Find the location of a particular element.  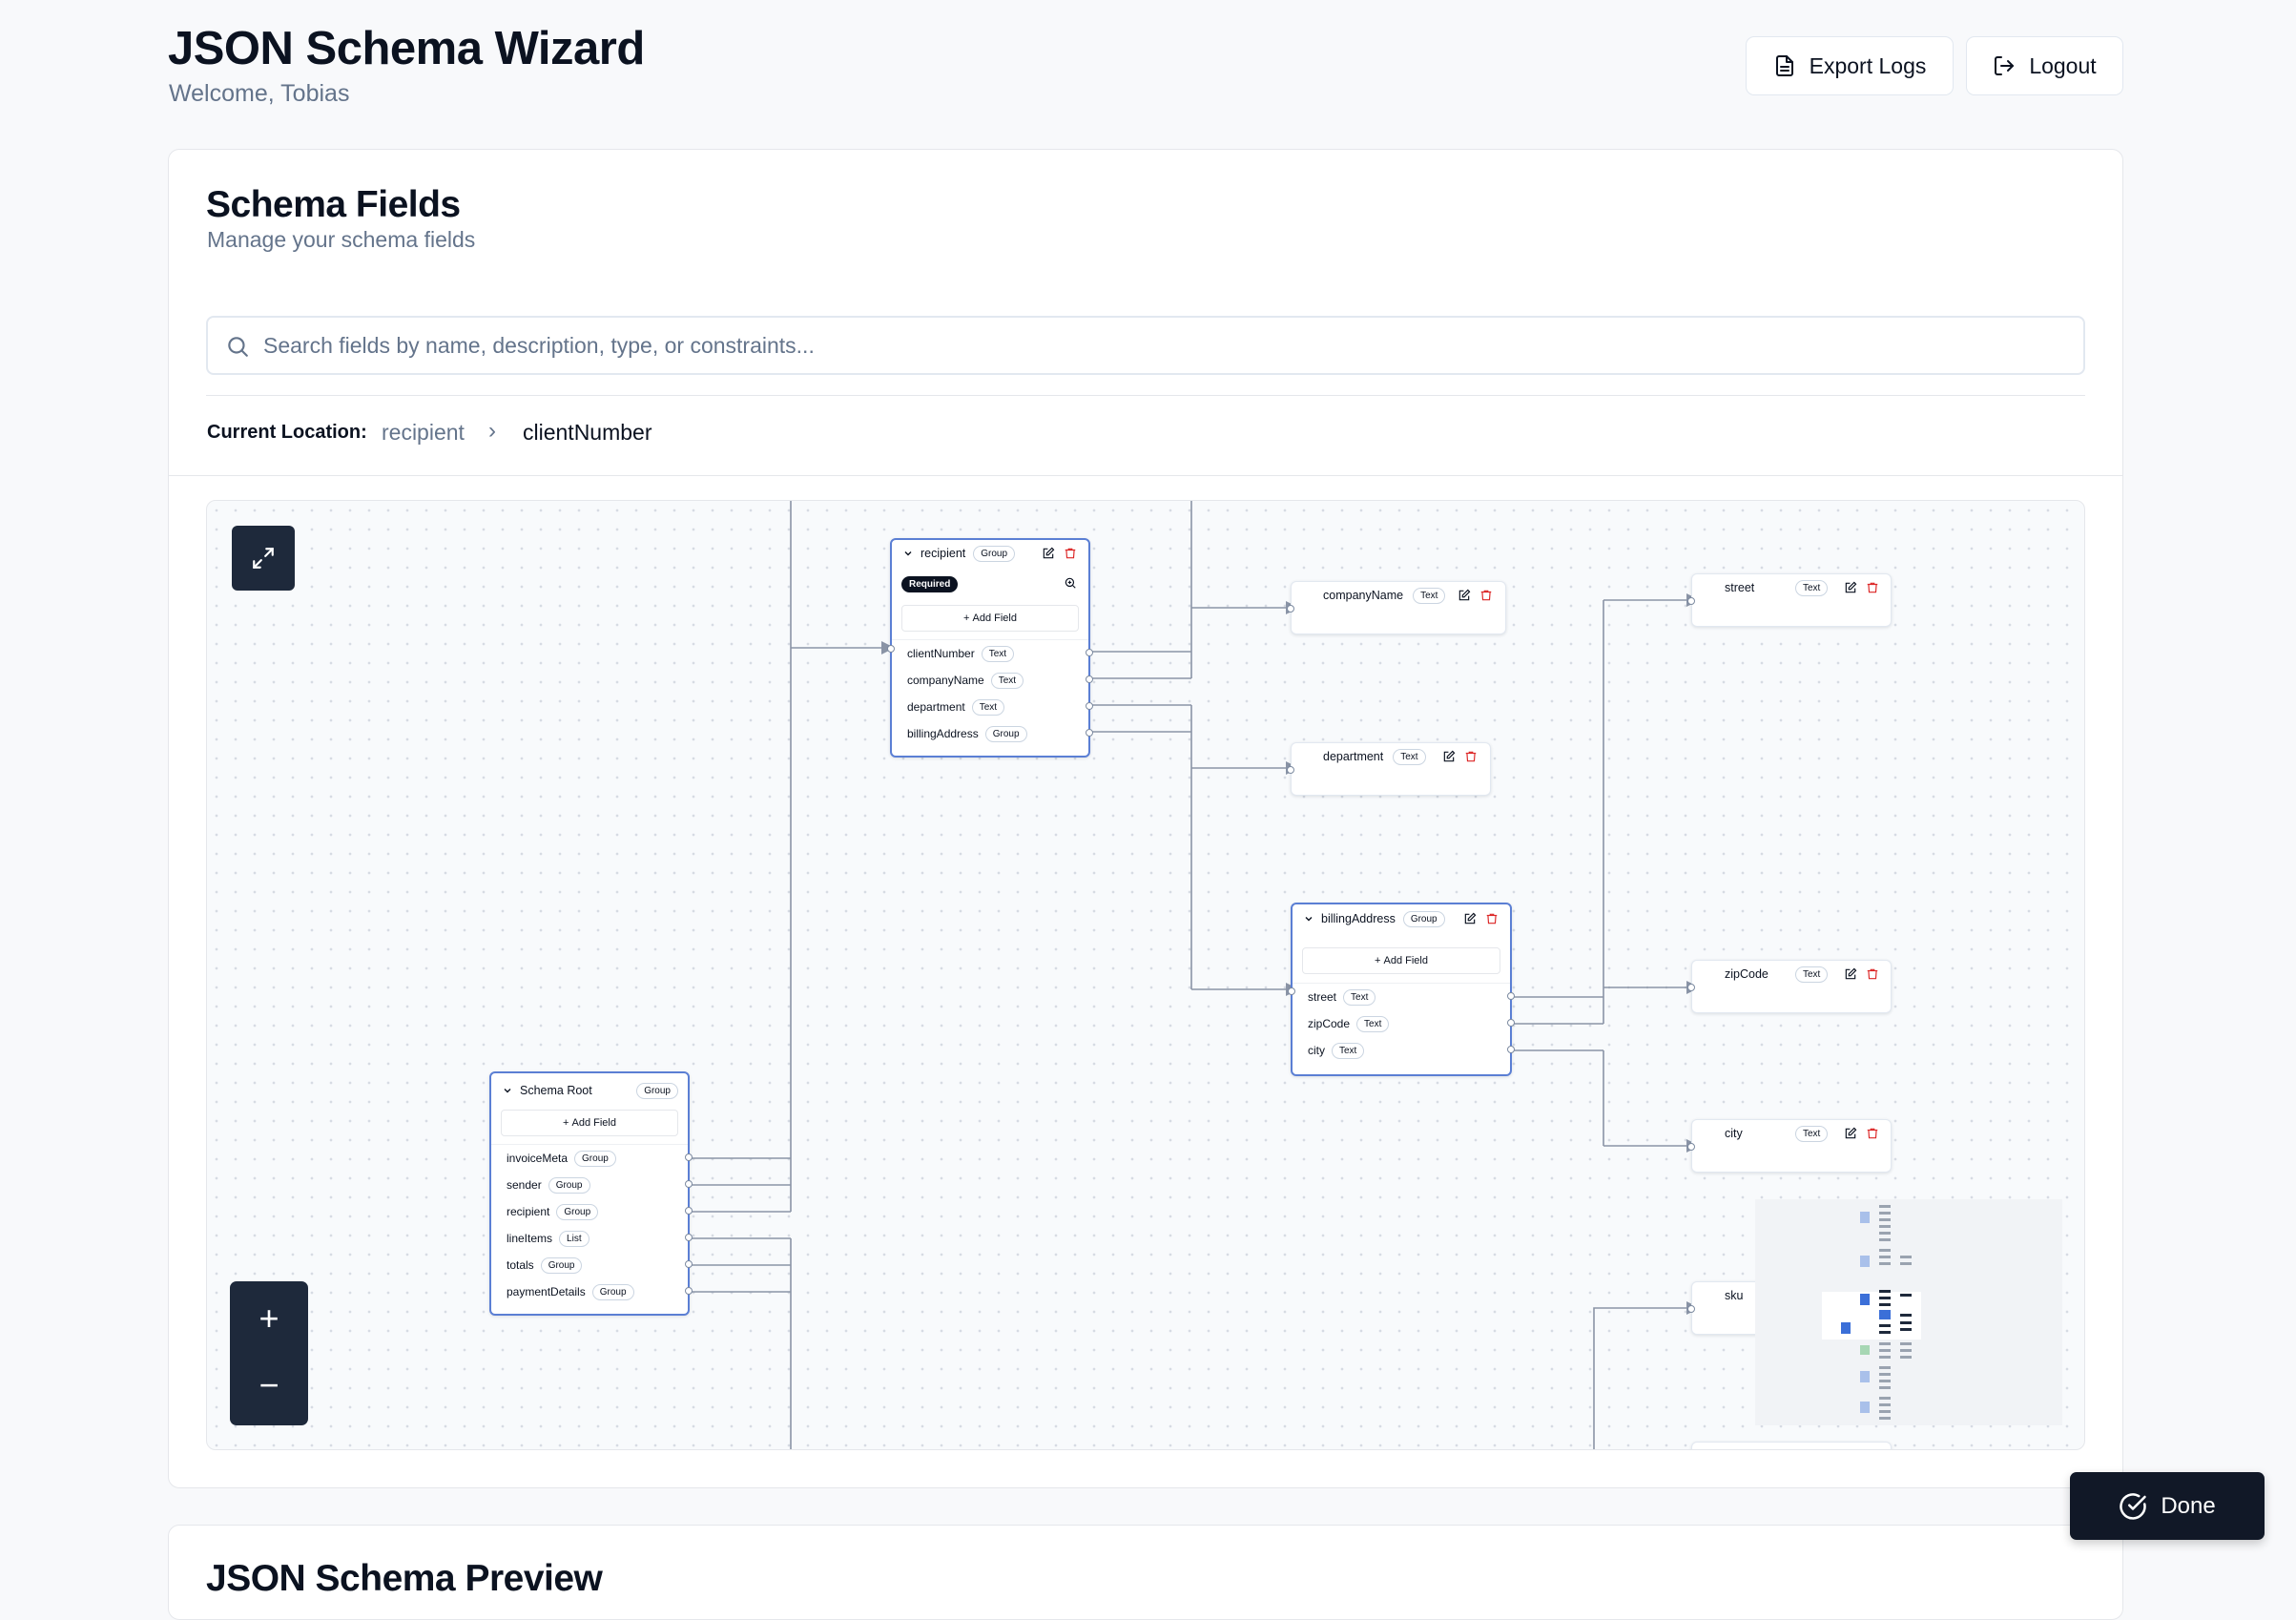

node-name: street is located at coordinates (1740, 587).